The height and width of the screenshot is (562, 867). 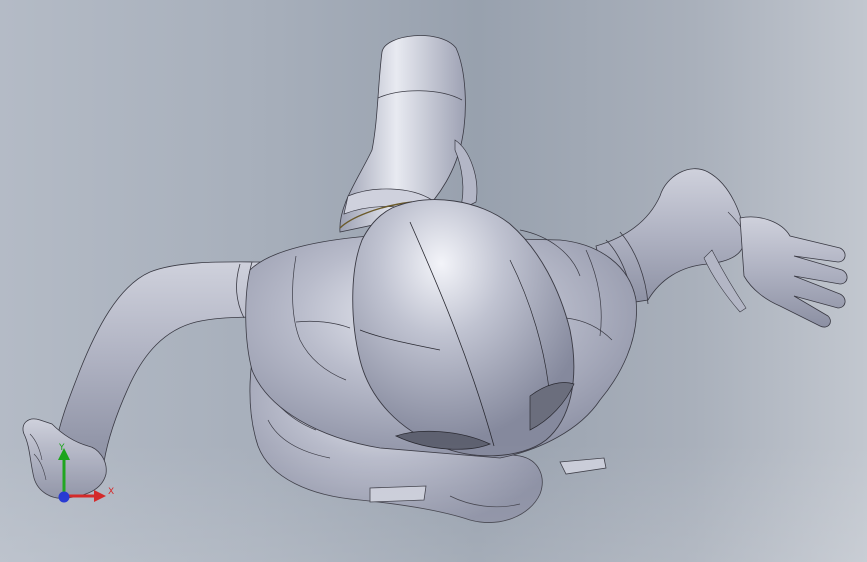 I want to click on x-axis-label: X, so click(x=111, y=492).